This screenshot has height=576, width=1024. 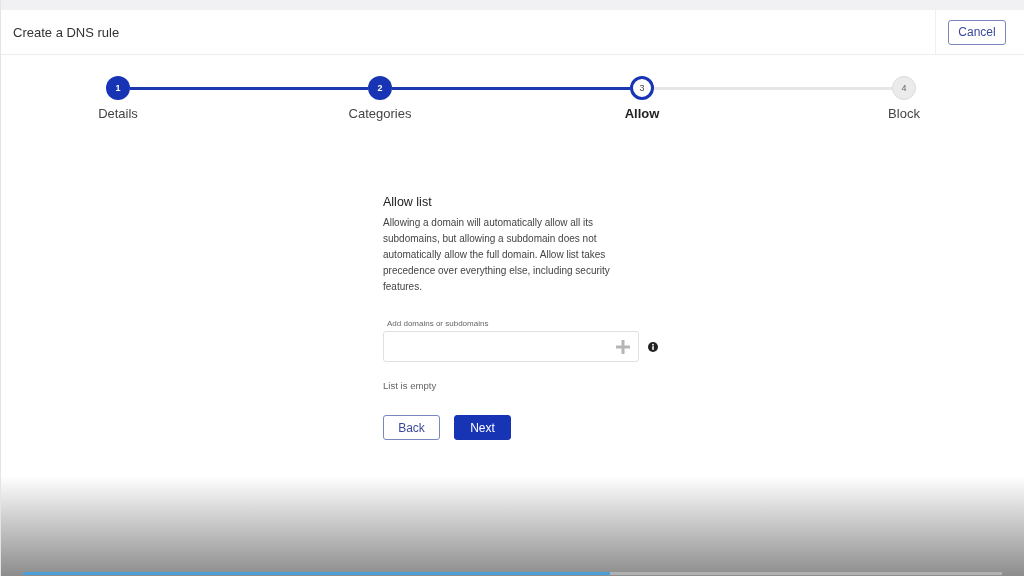 I want to click on step-label: Allow, so click(x=642, y=113).